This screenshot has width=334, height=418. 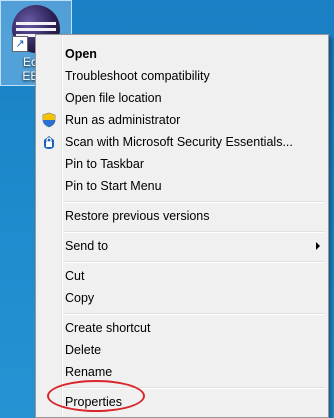 I want to click on menu-item-delete: Delete, so click(x=182, y=350).